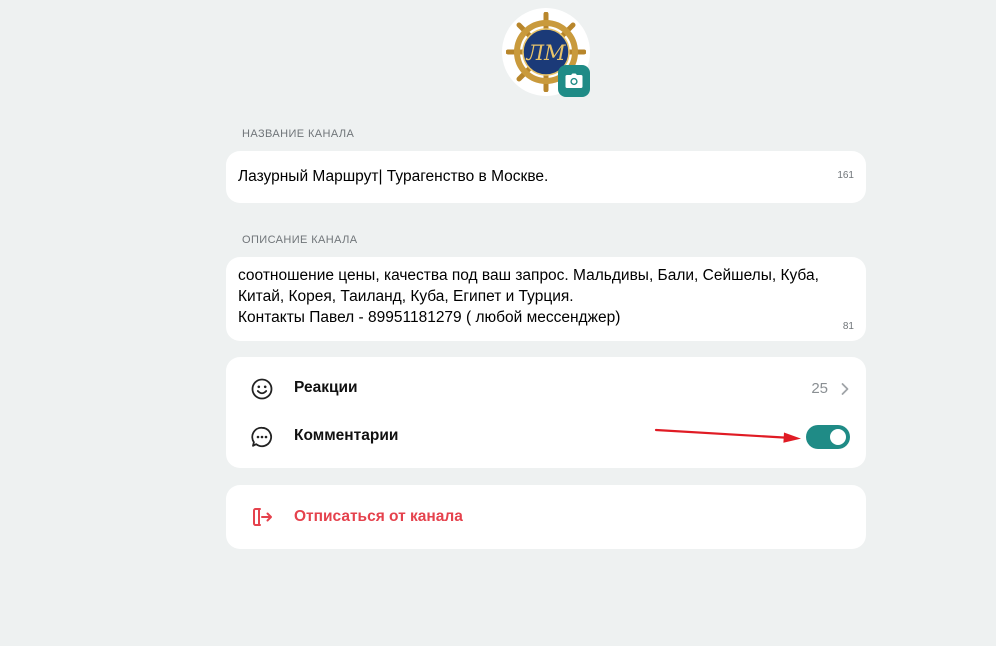 This screenshot has width=996, height=646. What do you see at coordinates (828, 437) in the screenshot?
I see `comments-toggle` at bounding box center [828, 437].